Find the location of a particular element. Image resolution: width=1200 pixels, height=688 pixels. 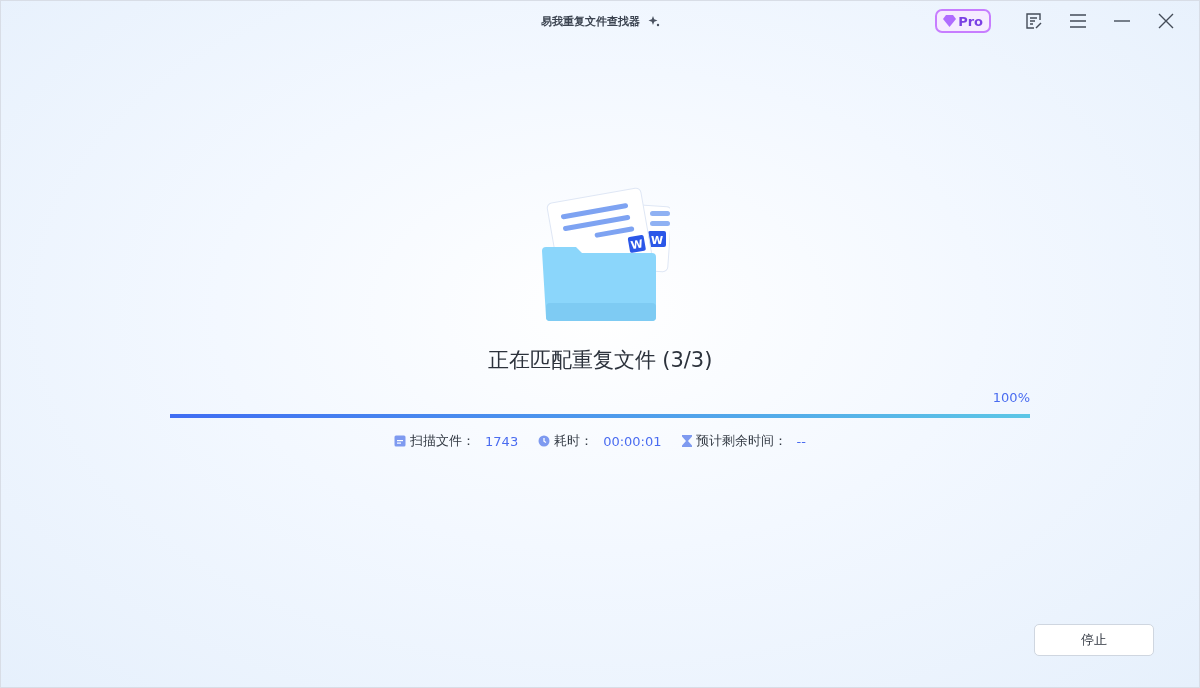

stop-button: 停止 is located at coordinates (1094, 640).